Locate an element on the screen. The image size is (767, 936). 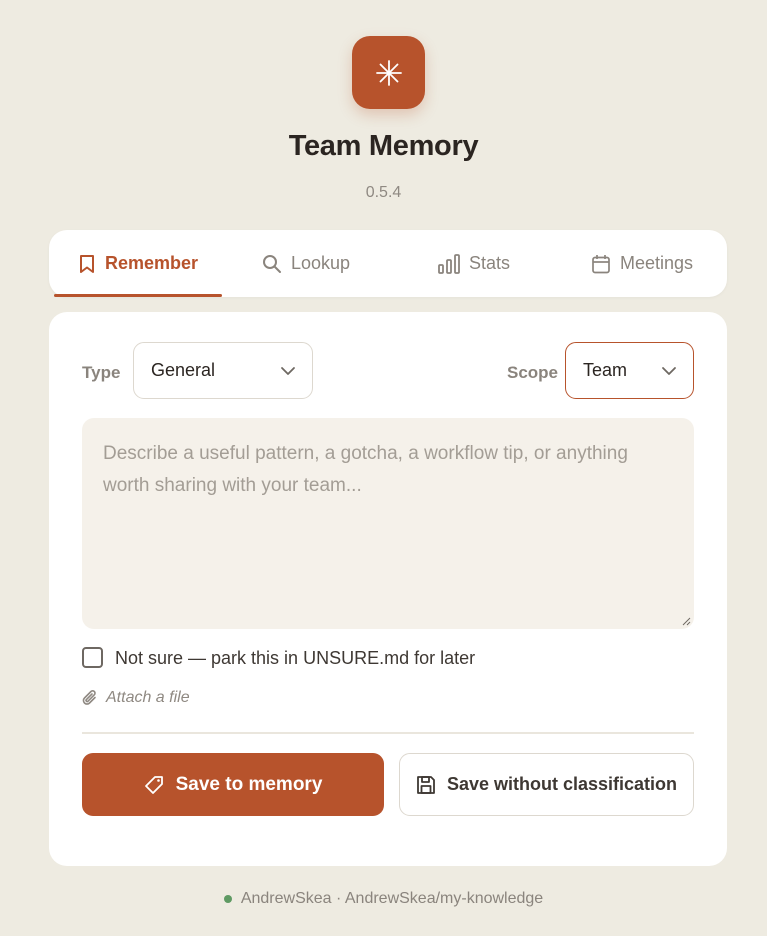
attach-file-link: Attach a file is located at coordinates (136, 698).